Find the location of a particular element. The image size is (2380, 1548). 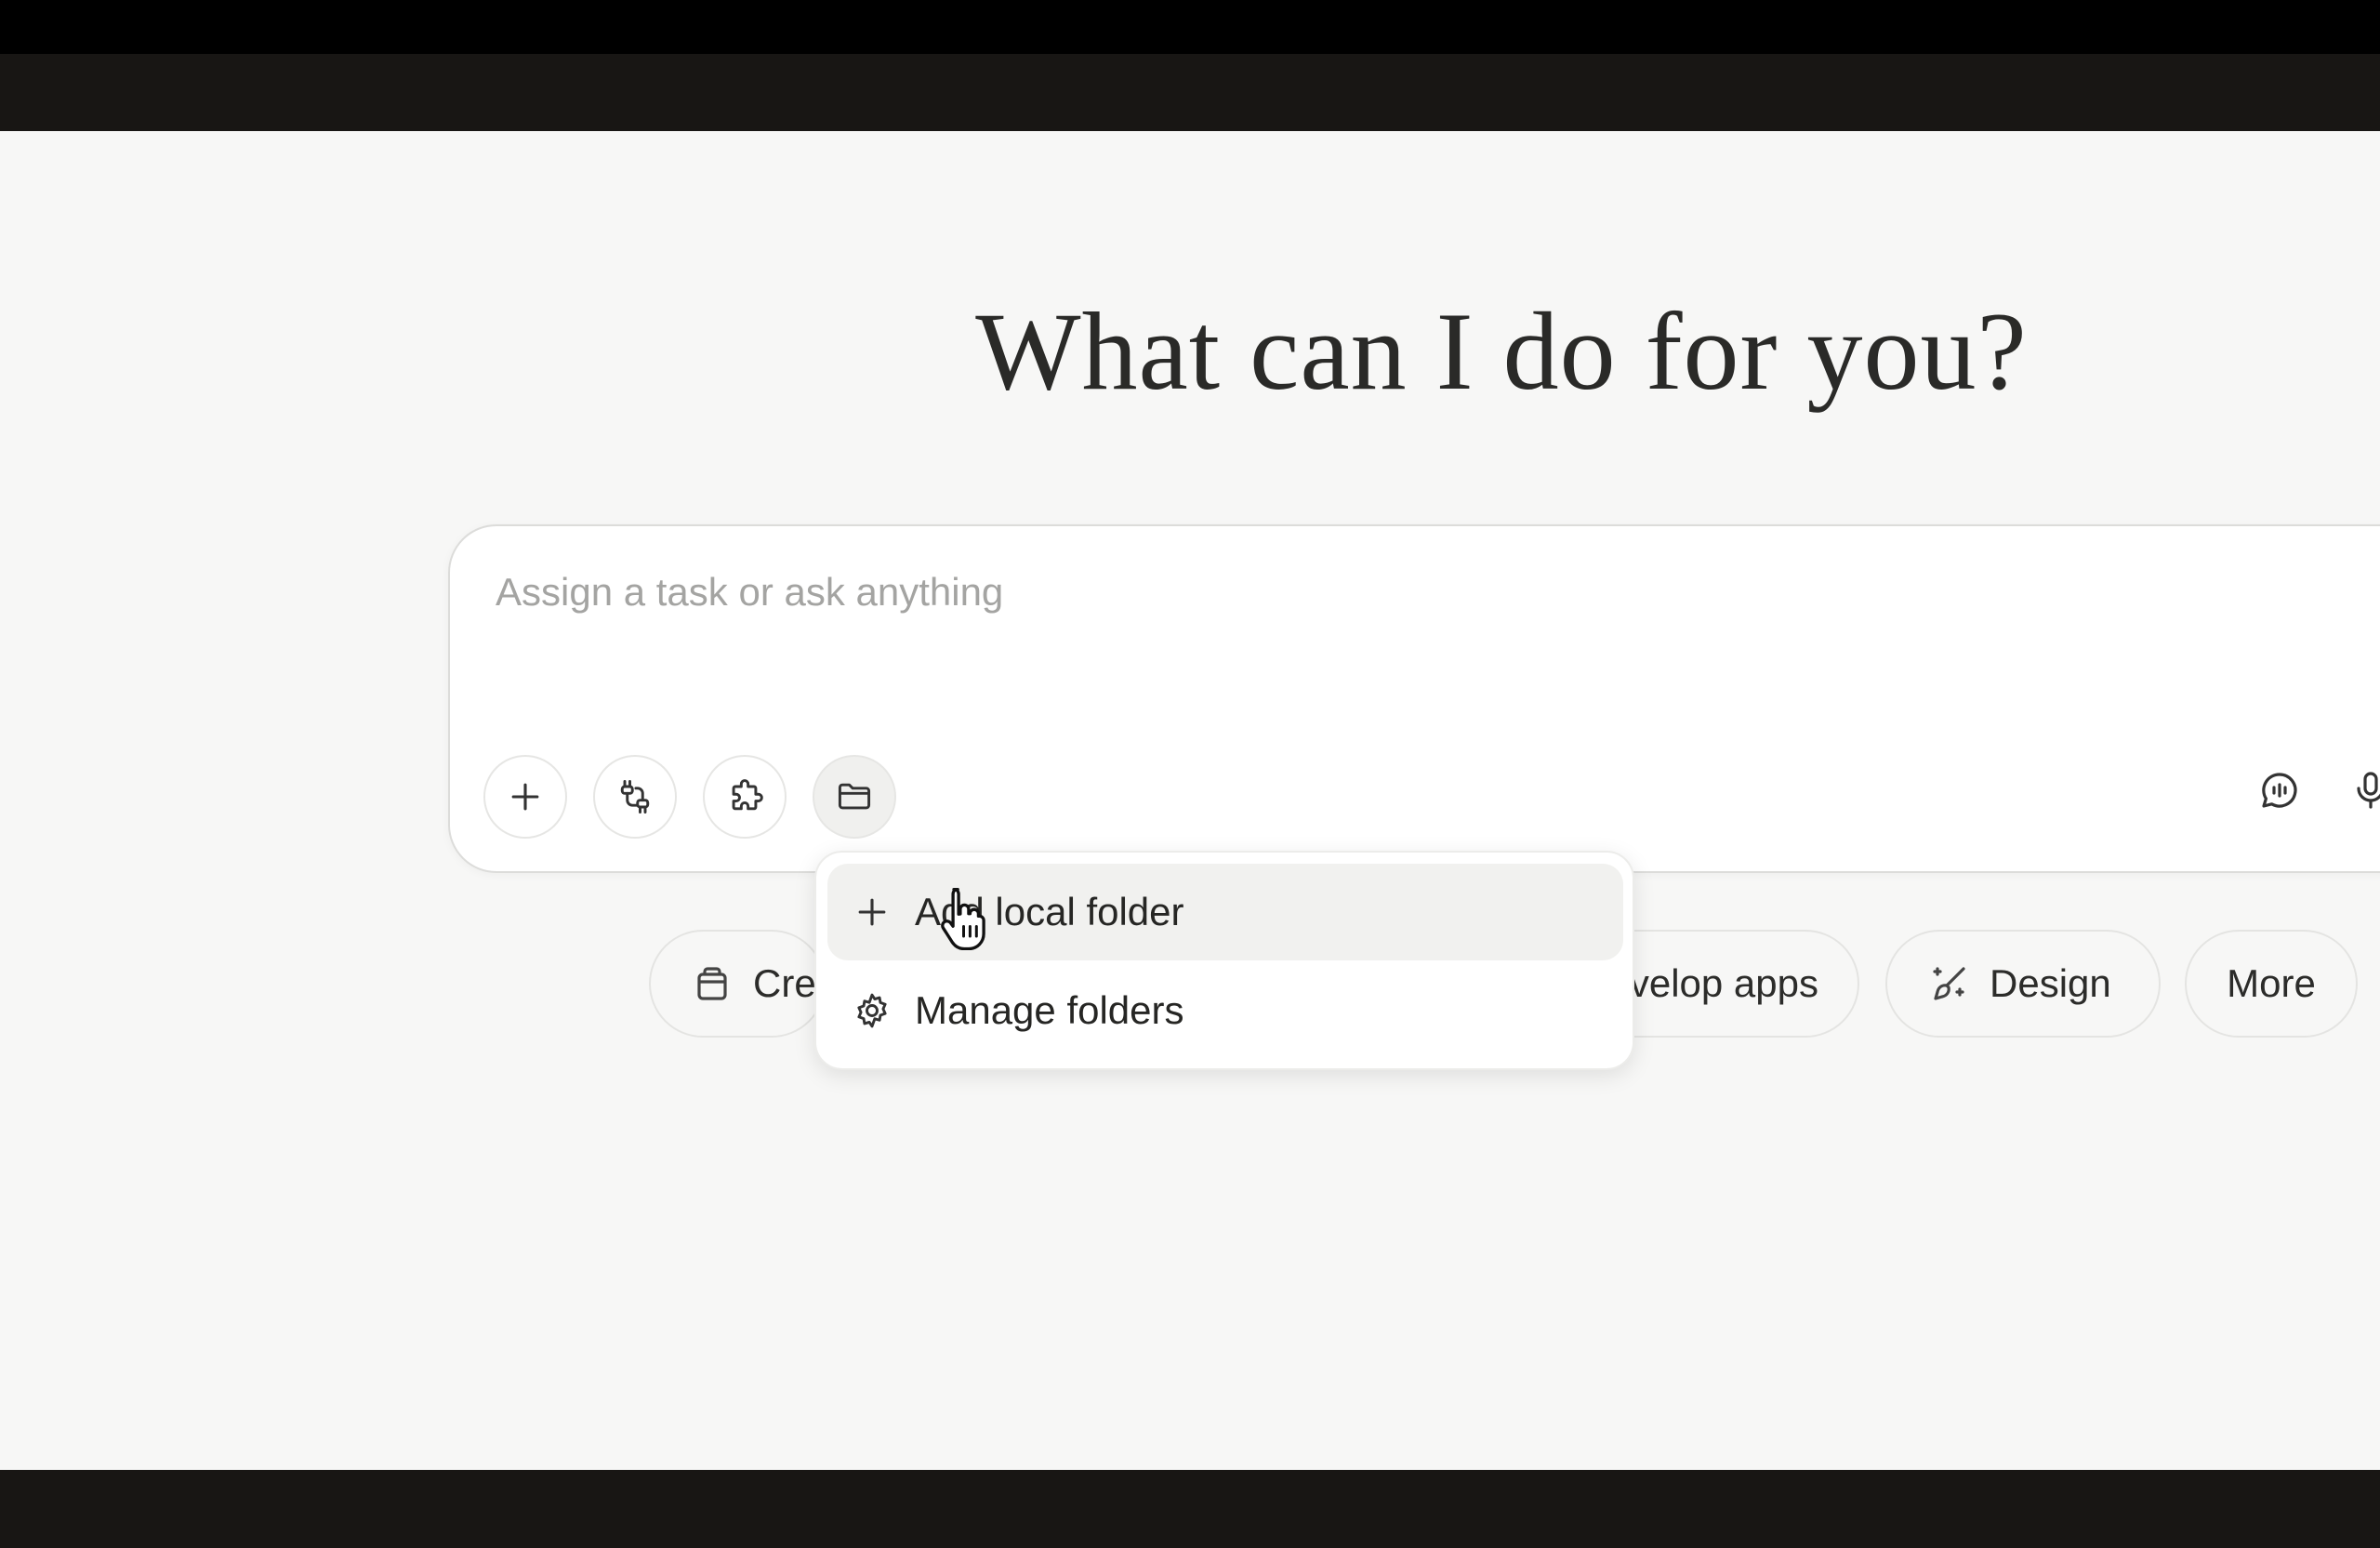

design-chip-label: Design is located at coordinates (2050, 983).